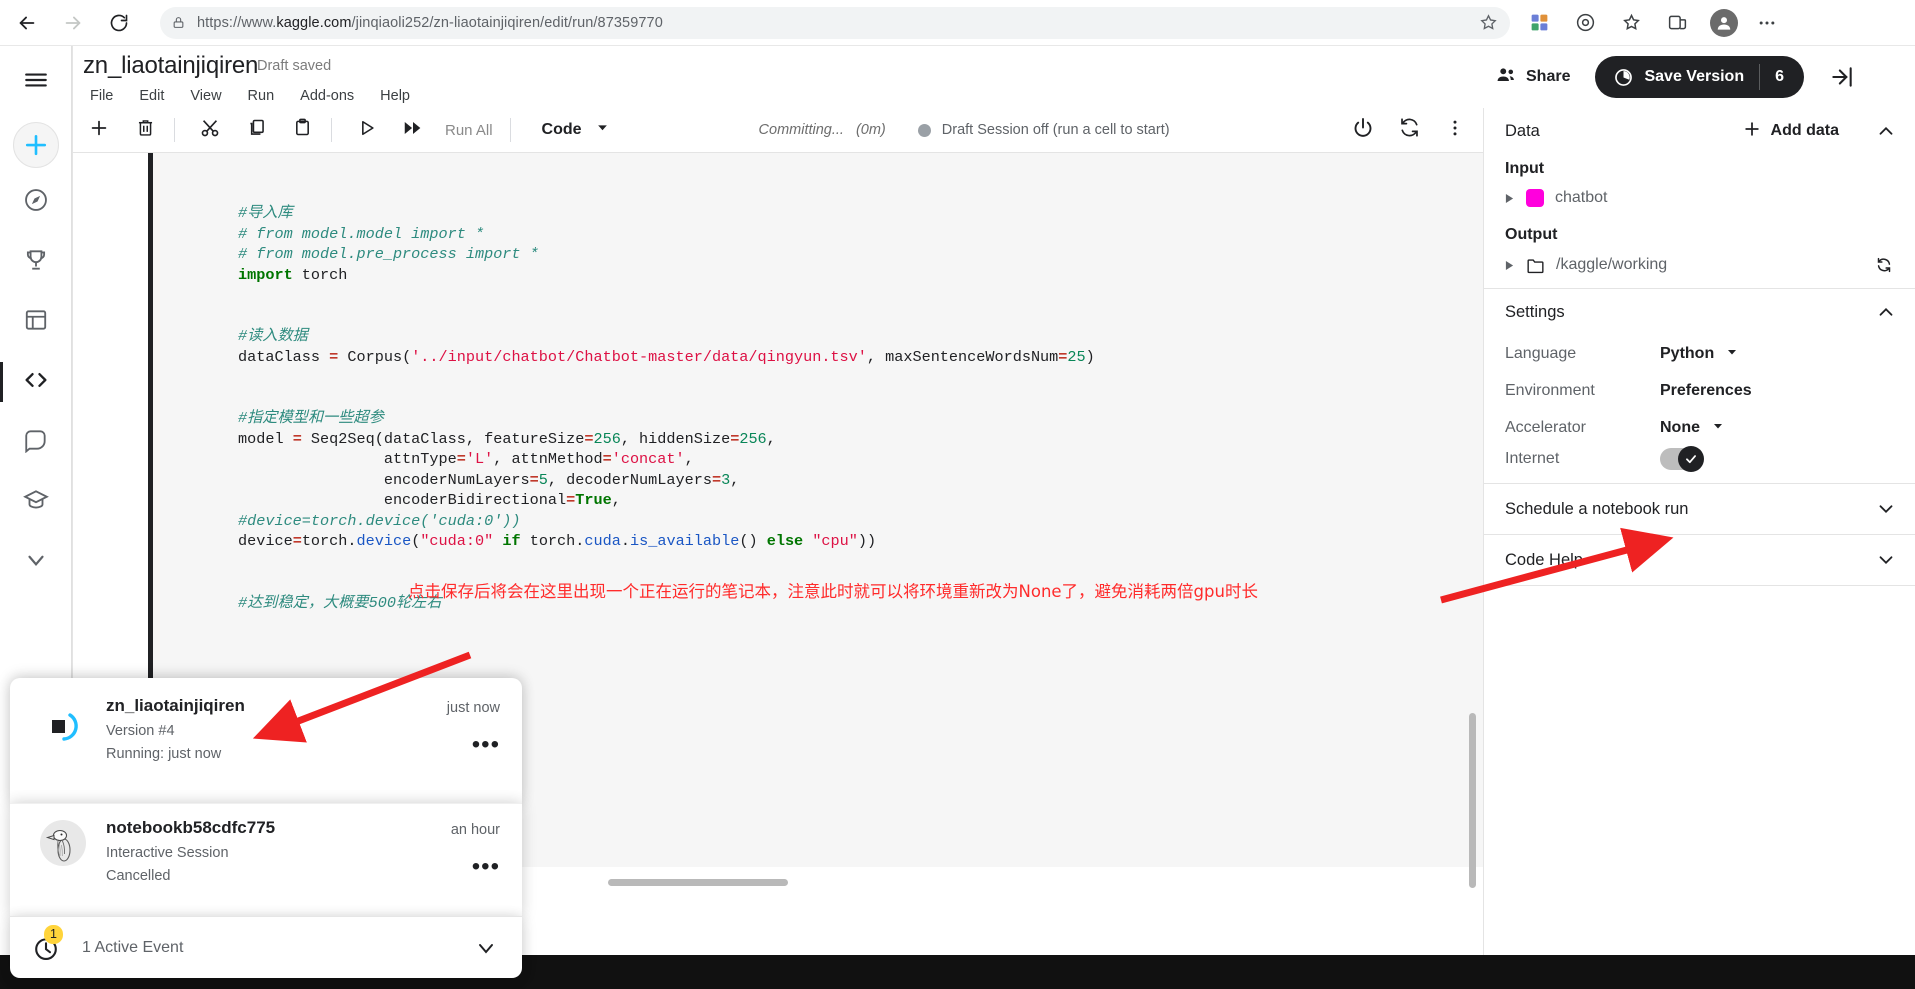 The image size is (1915, 989). I want to click on restart-session-button, so click(1409, 130).